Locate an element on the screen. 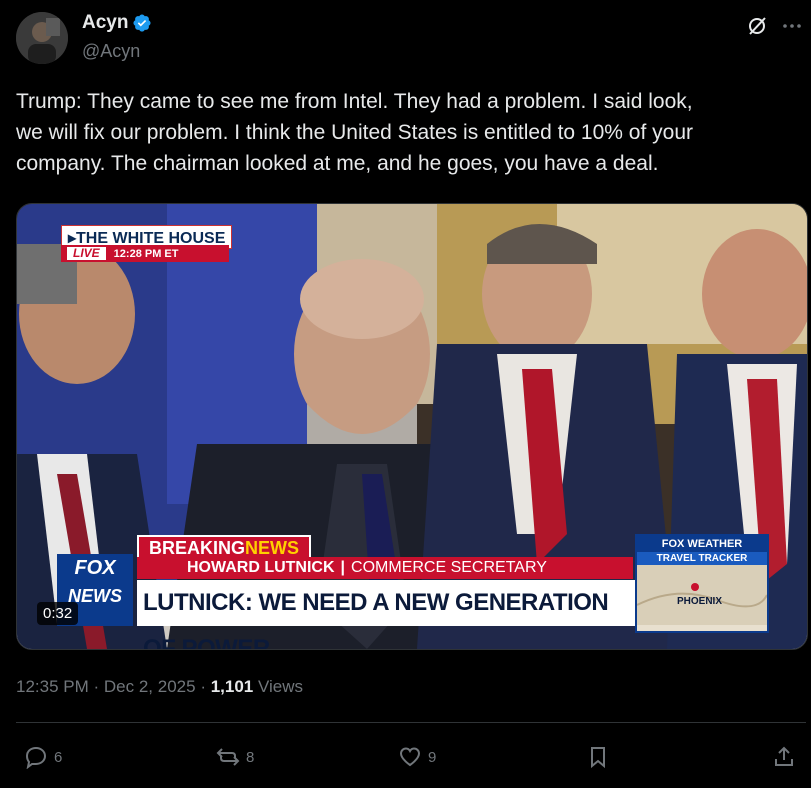  verified-badge-icon is located at coordinates (142, 23).